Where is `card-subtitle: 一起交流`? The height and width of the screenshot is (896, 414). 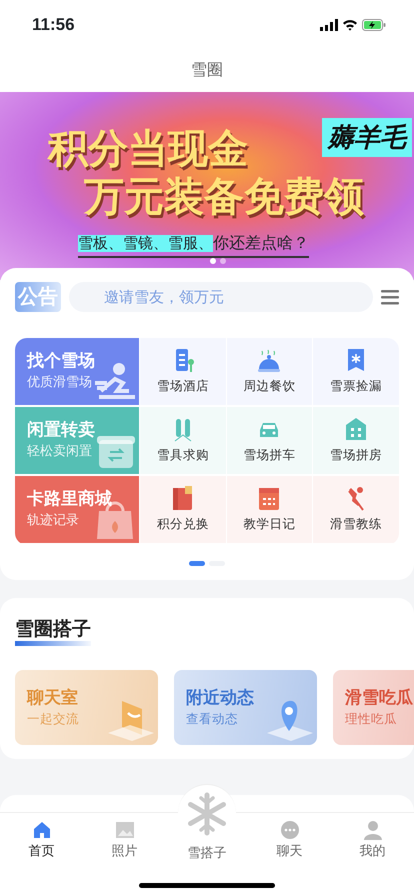
card-subtitle: 一起交流 is located at coordinates (53, 719).